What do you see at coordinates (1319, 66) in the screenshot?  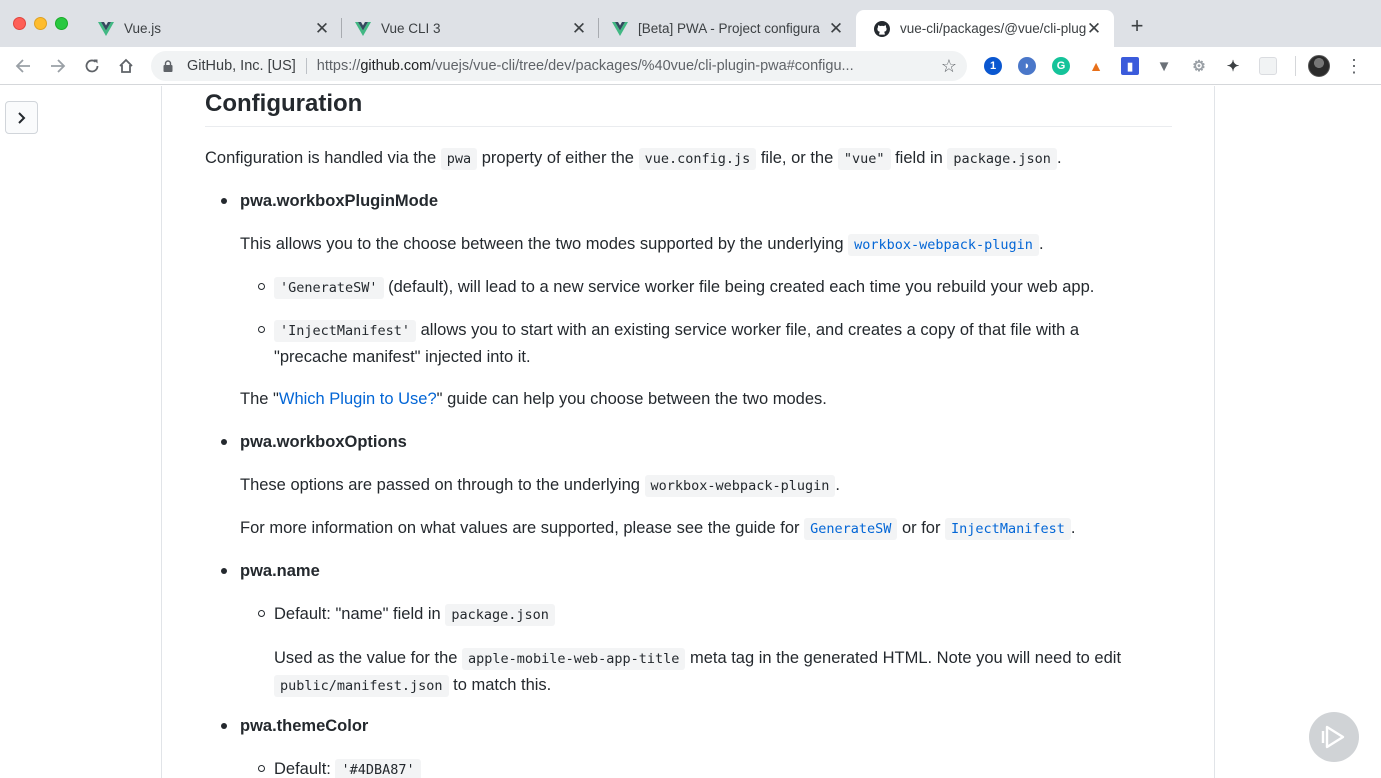 I see `profile-avatar` at bounding box center [1319, 66].